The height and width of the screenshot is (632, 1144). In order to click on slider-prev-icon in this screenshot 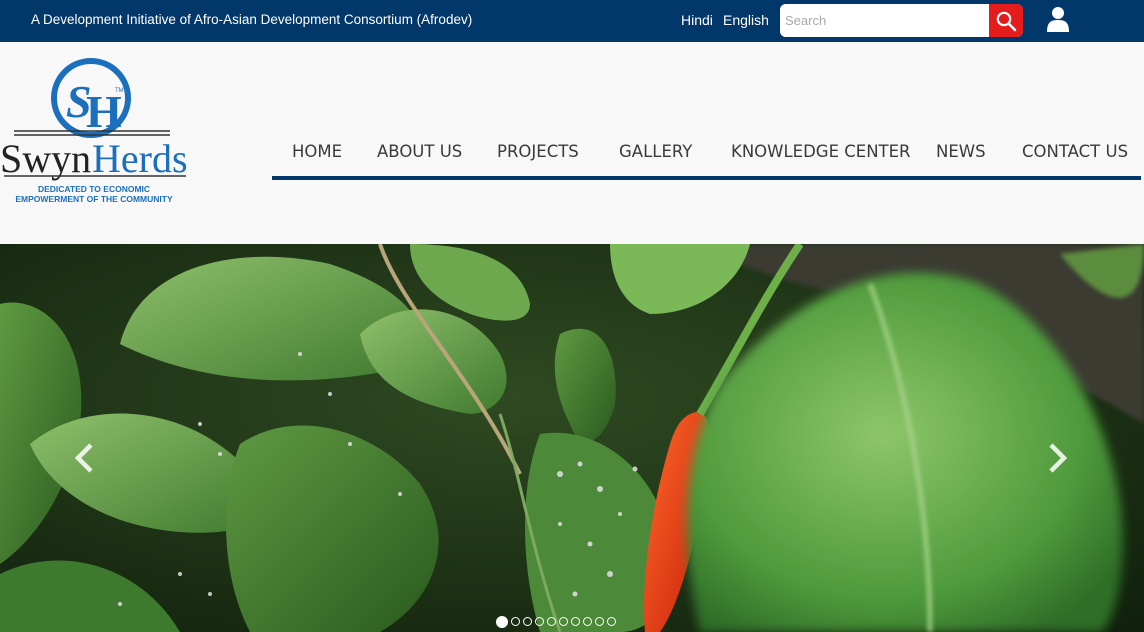, I will do `click(85, 458)`.